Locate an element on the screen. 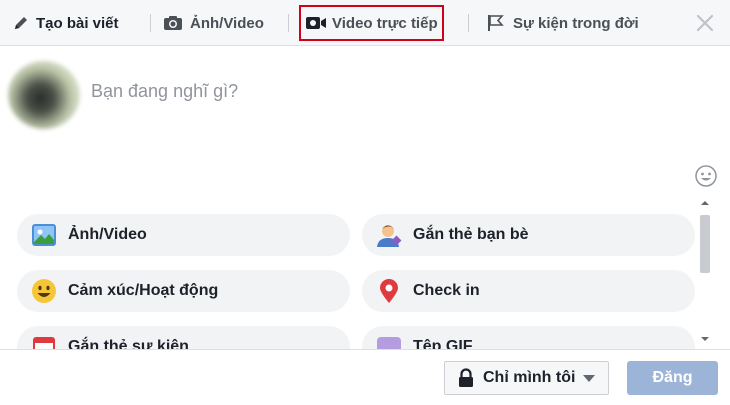 This screenshot has width=730, height=405. tab-live-video-label: Video trực tiếp is located at coordinates (385, 23).